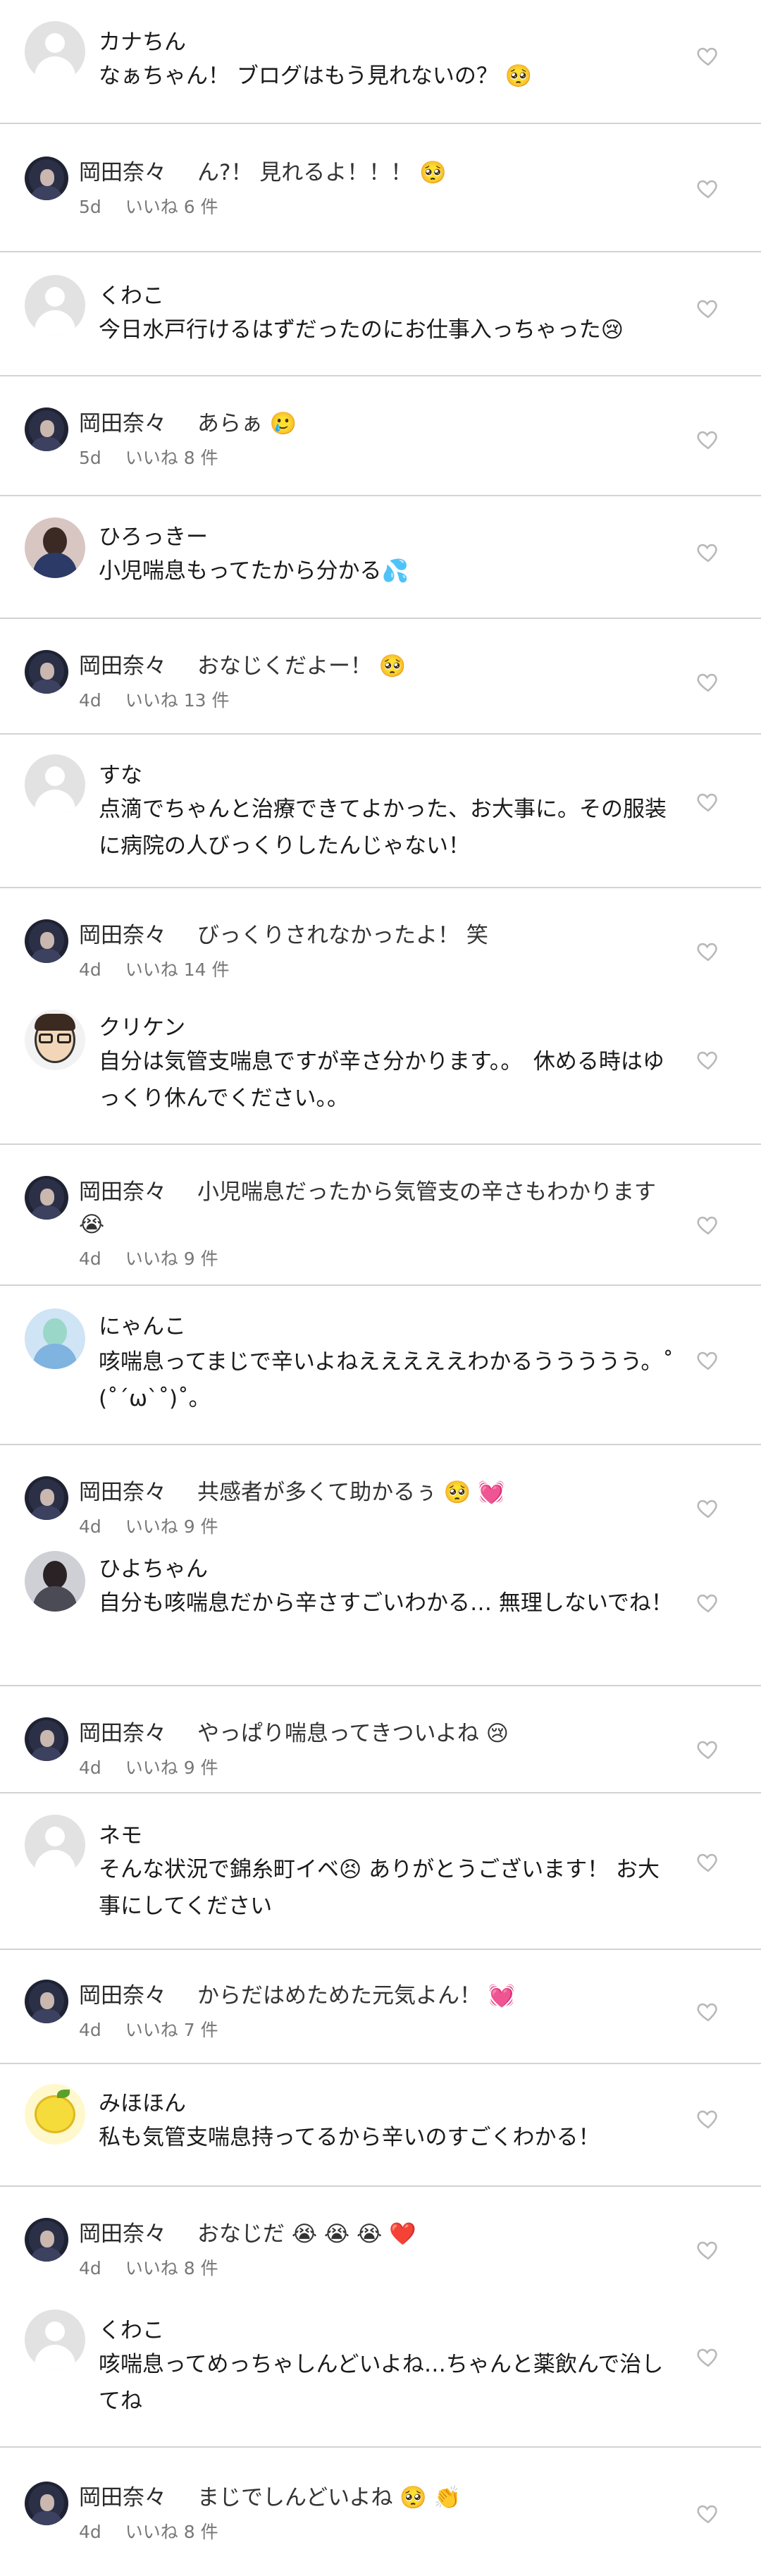  What do you see at coordinates (120, 1833) in the screenshot?
I see `comment-author: ネモ` at bounding box center [120, 1833].